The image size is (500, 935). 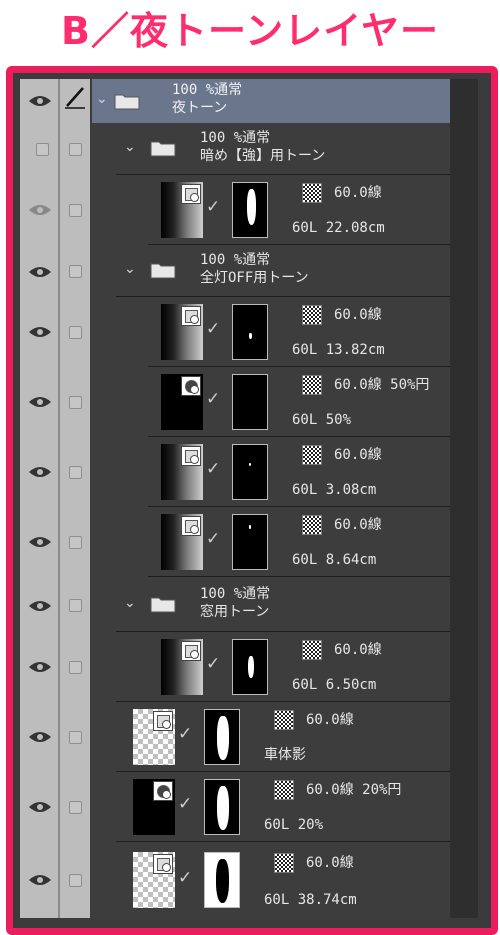 I want to click on layer-row-folder-yoru-tone: ⌄ 100 %通常 夜トーン, so click(x=271, y=101).